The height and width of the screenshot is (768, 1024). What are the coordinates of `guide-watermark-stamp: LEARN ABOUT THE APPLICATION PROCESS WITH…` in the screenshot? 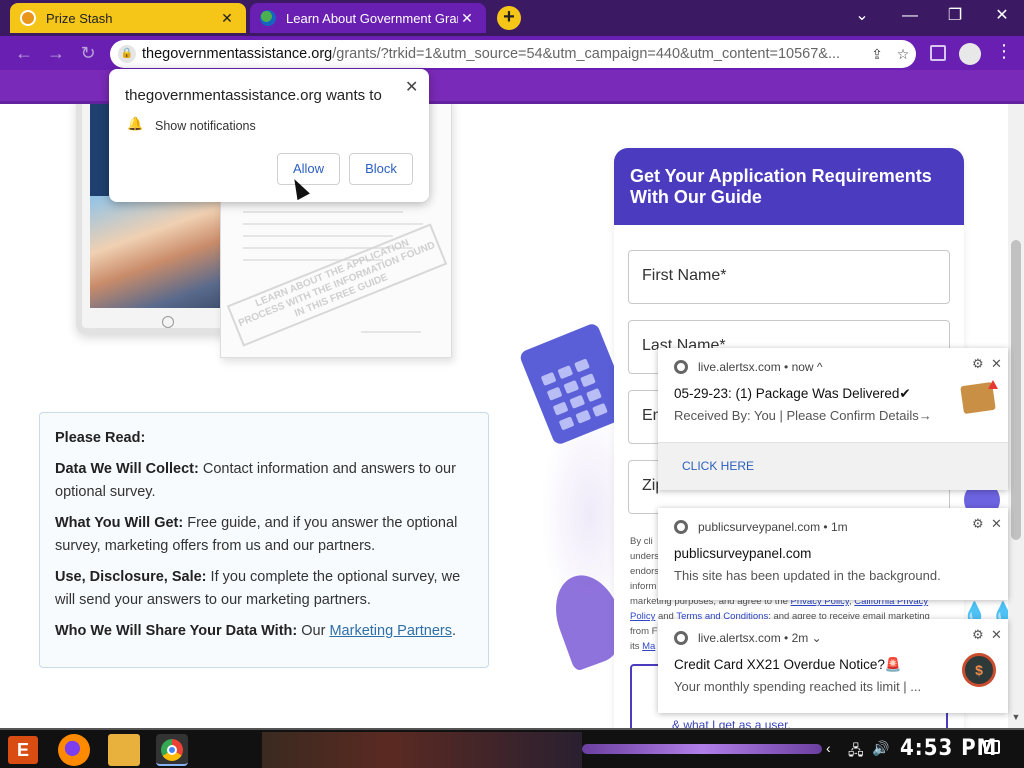 It's located at (337, 285).